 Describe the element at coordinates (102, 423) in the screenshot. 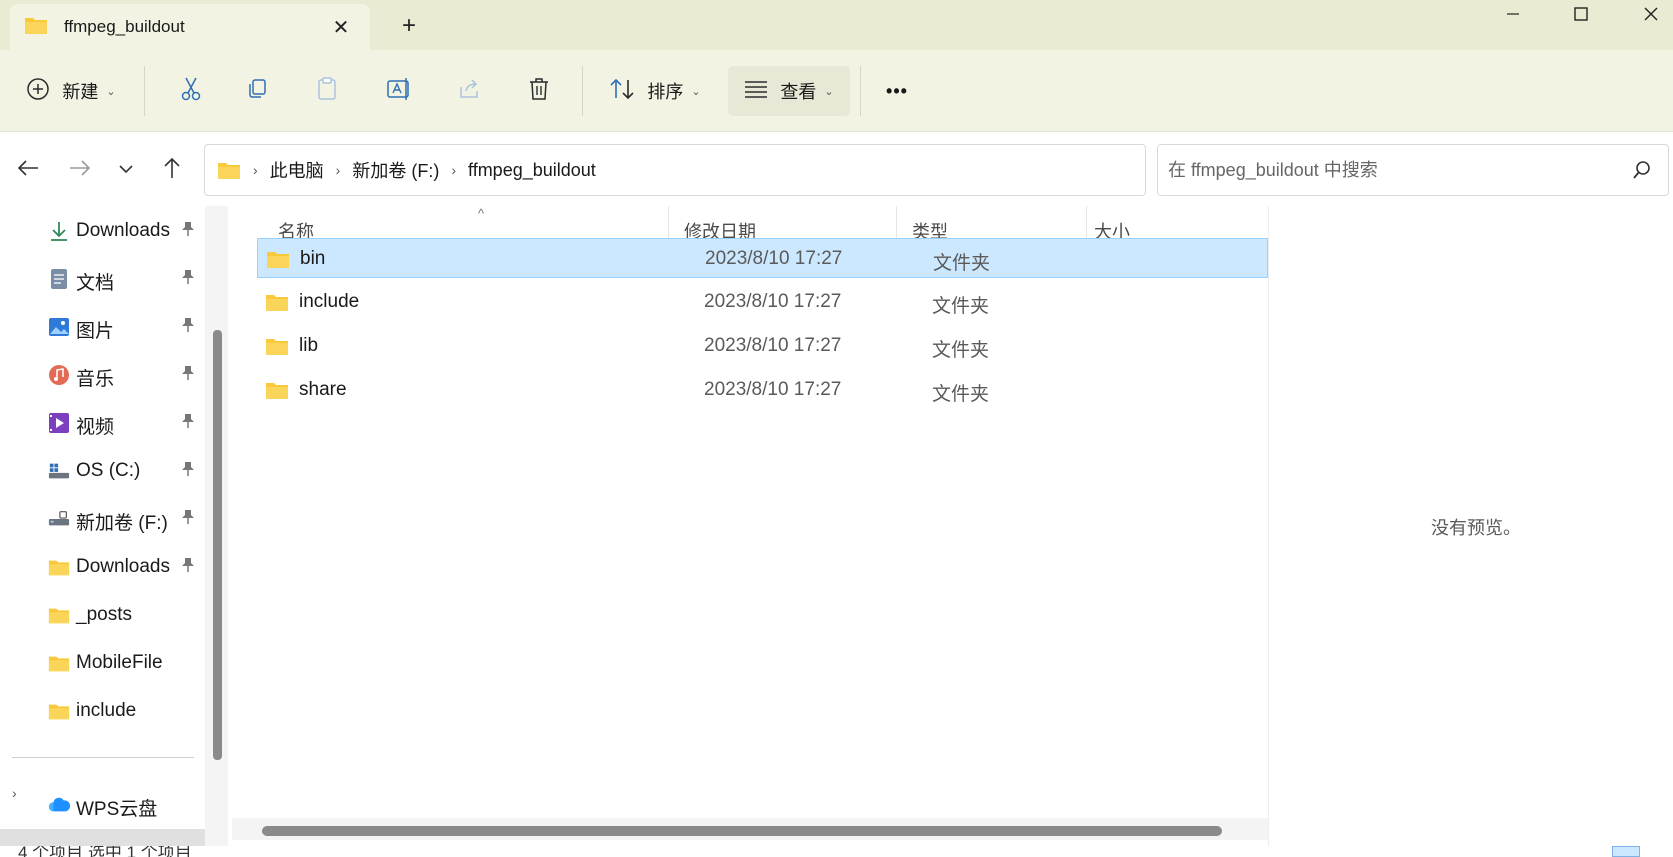

I see `sidebar-item-videos: 视频` at that location.